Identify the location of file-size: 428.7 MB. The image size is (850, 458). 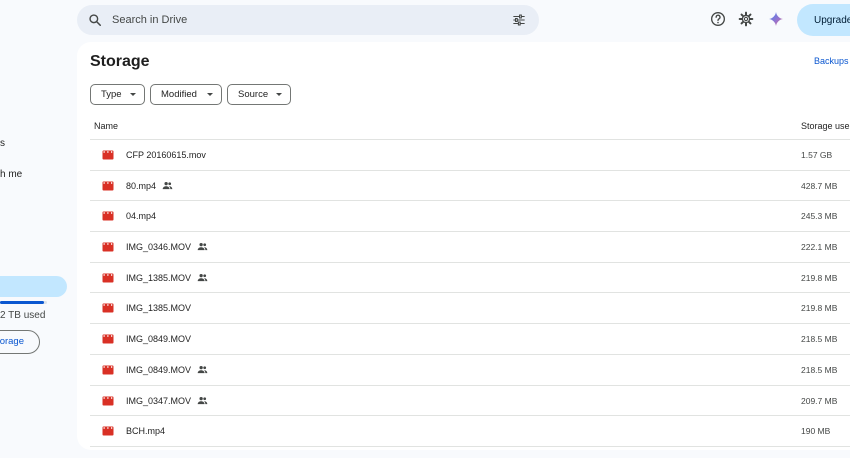
(819, 185).